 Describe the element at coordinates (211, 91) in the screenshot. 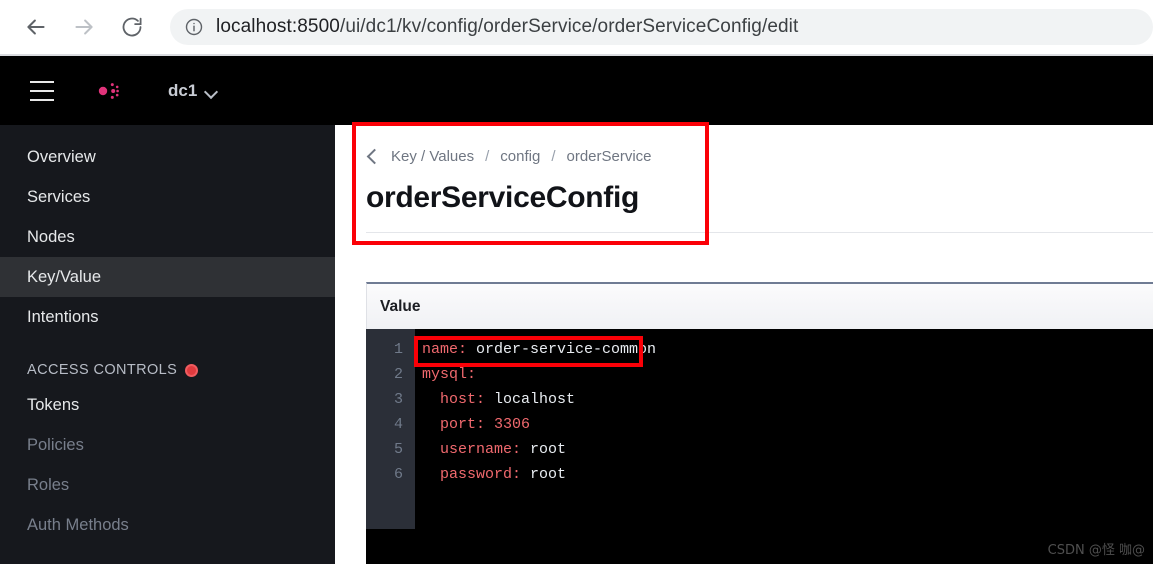

I see `chevron-down-icon` at that location.